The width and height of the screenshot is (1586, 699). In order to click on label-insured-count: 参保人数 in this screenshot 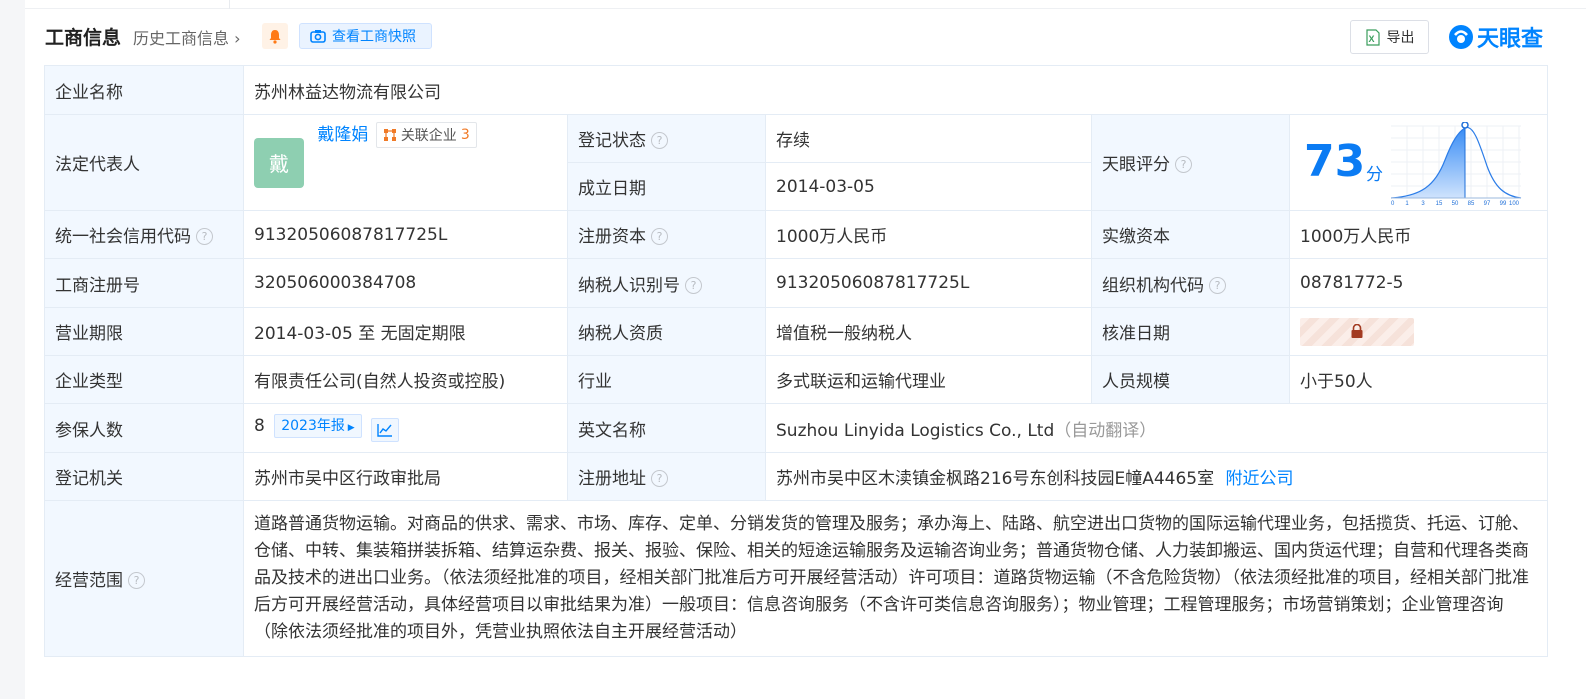, I will do `click(144, 428)`.